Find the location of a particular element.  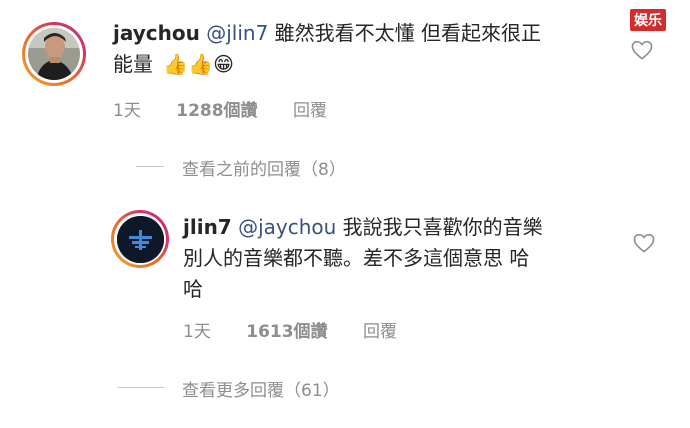

view-more-replies: 查看更多回覆（61） is located at coordinates (261, 388).